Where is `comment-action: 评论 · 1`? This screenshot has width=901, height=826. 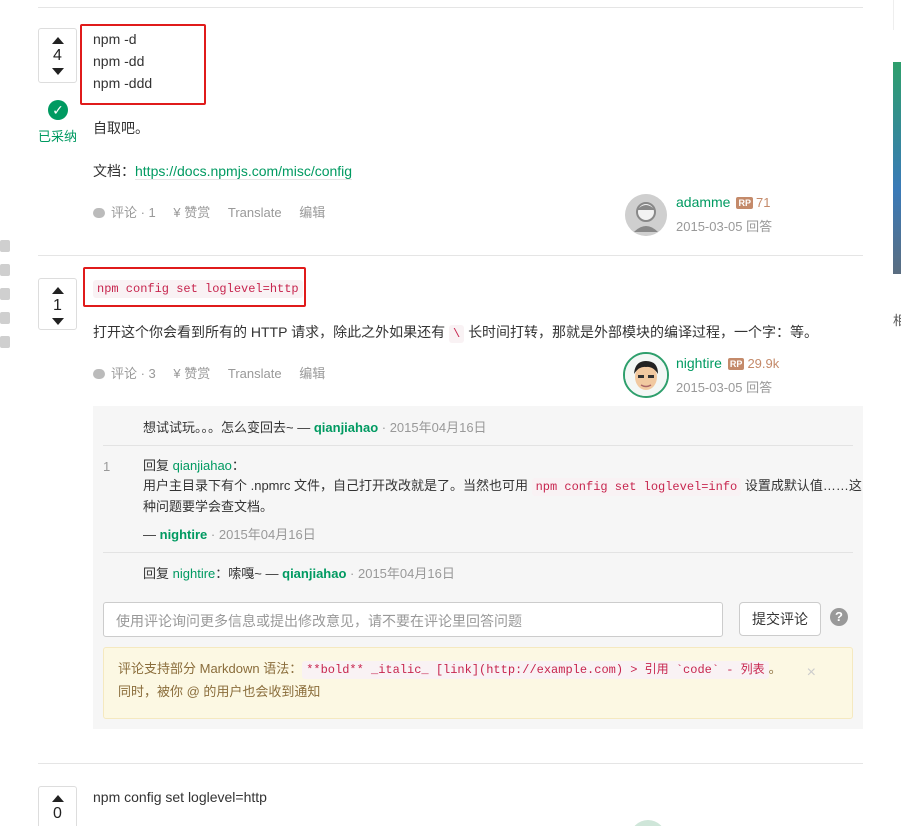 comment-action: 评论 · 1 is located at coordinates (124, 212).